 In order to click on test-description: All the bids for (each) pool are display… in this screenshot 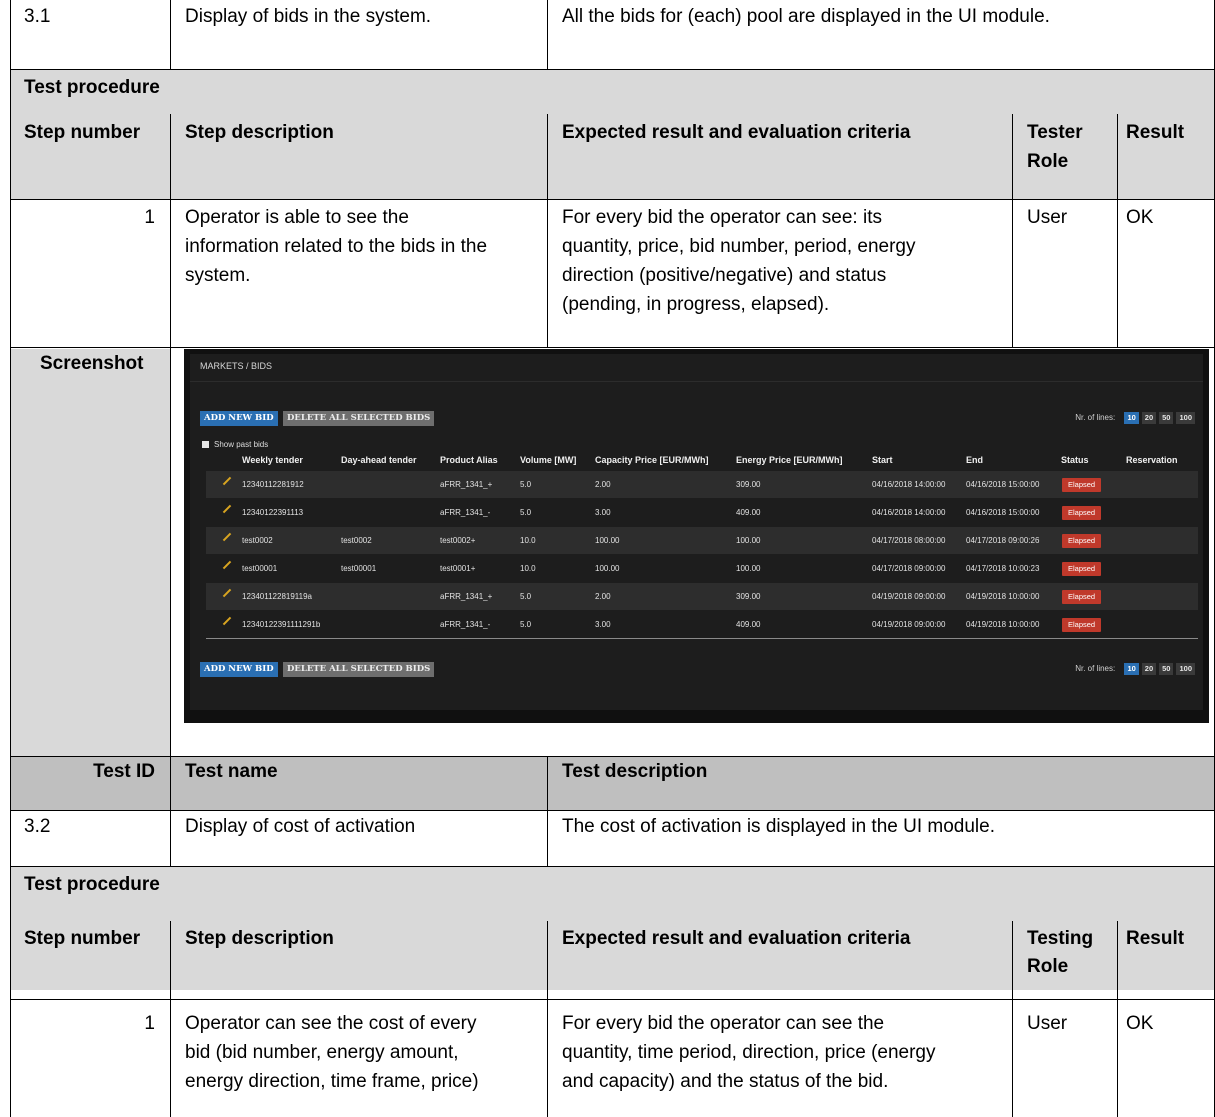, I will do `click(806, 16)`.